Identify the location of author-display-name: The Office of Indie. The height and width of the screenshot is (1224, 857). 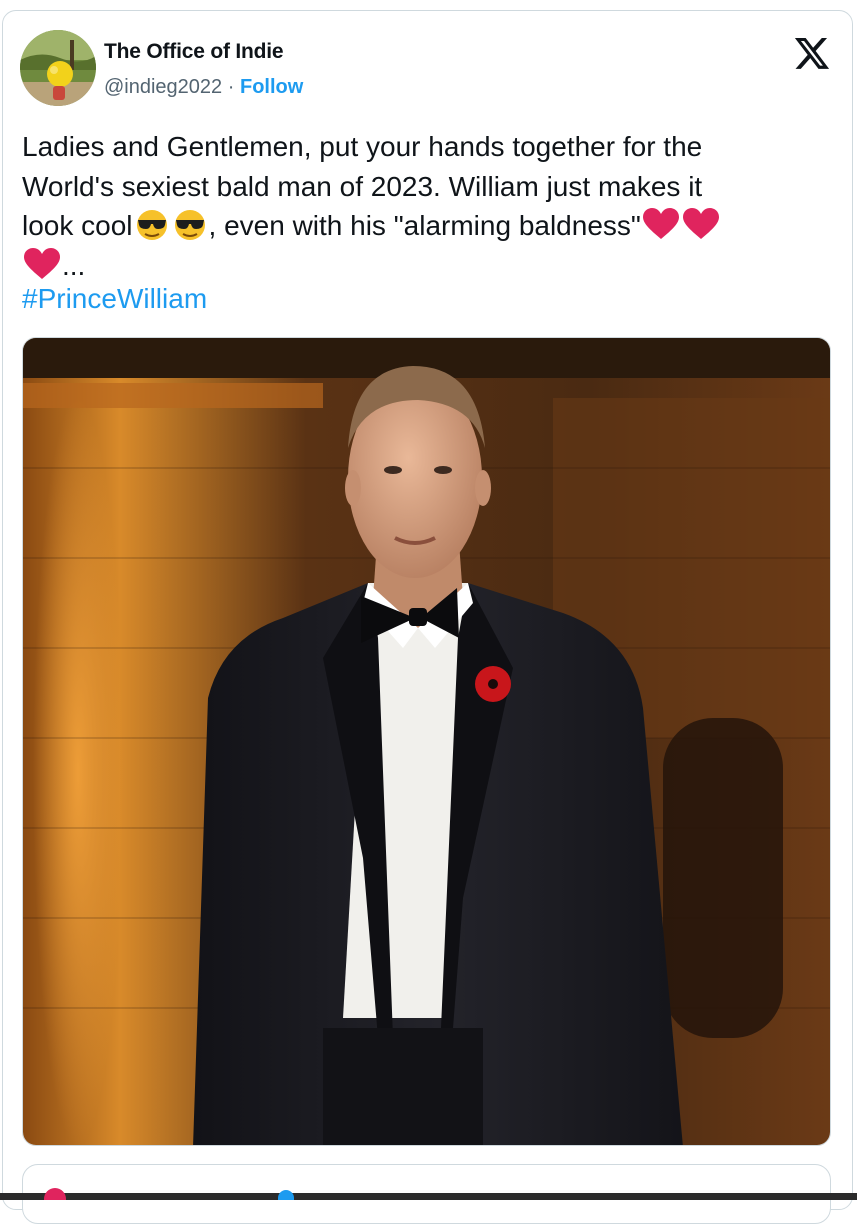
(194, 52).